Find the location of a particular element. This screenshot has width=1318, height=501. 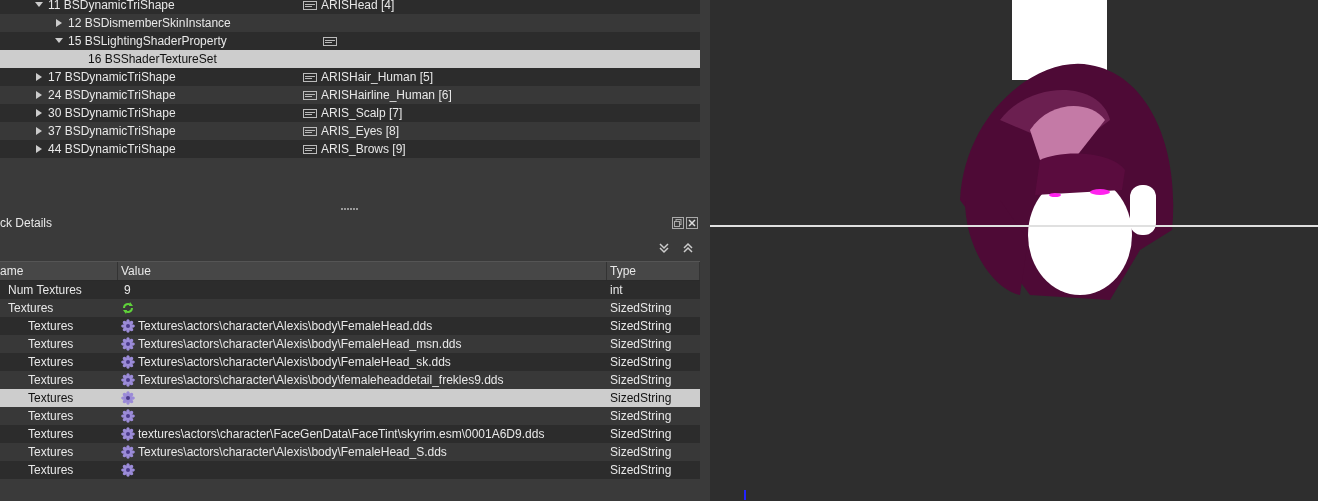

node-label: 16 BSShaderTextureSet is located at coordinates (152, 59).